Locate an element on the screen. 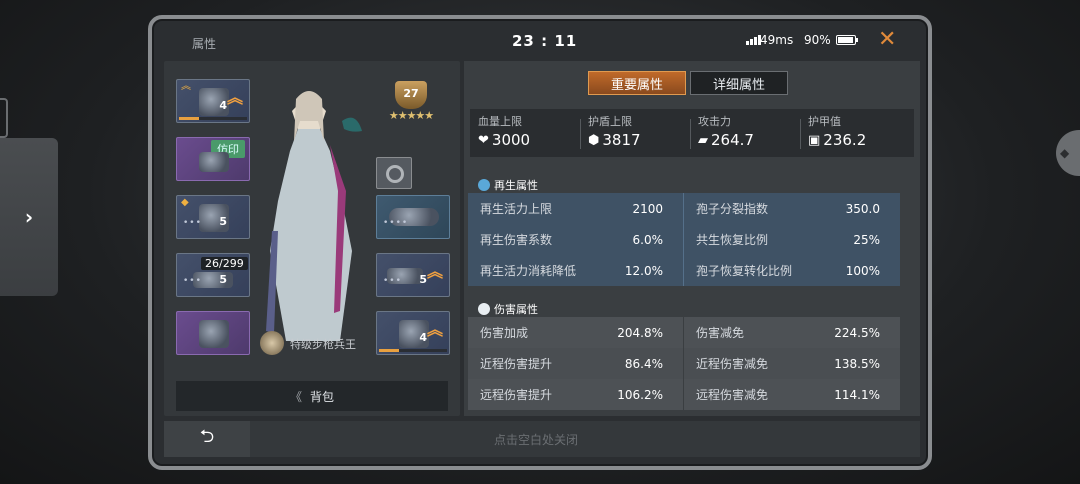 Image resolution: width=1080 pixels, height=484 pixels. backpack-button: 《 背包 is located at coordinates (312, 396).